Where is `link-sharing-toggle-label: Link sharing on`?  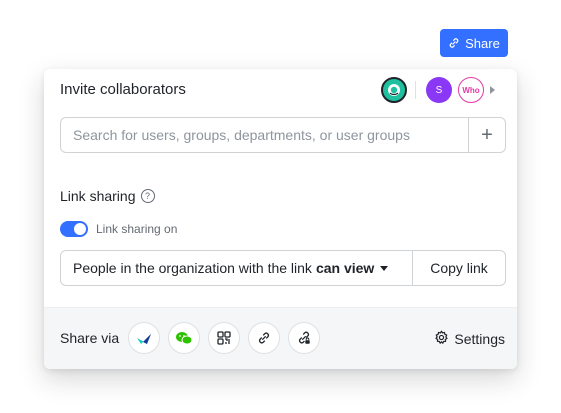
link-sharing-toggle-label: Link sharing on is located at coordinates (137, 229).